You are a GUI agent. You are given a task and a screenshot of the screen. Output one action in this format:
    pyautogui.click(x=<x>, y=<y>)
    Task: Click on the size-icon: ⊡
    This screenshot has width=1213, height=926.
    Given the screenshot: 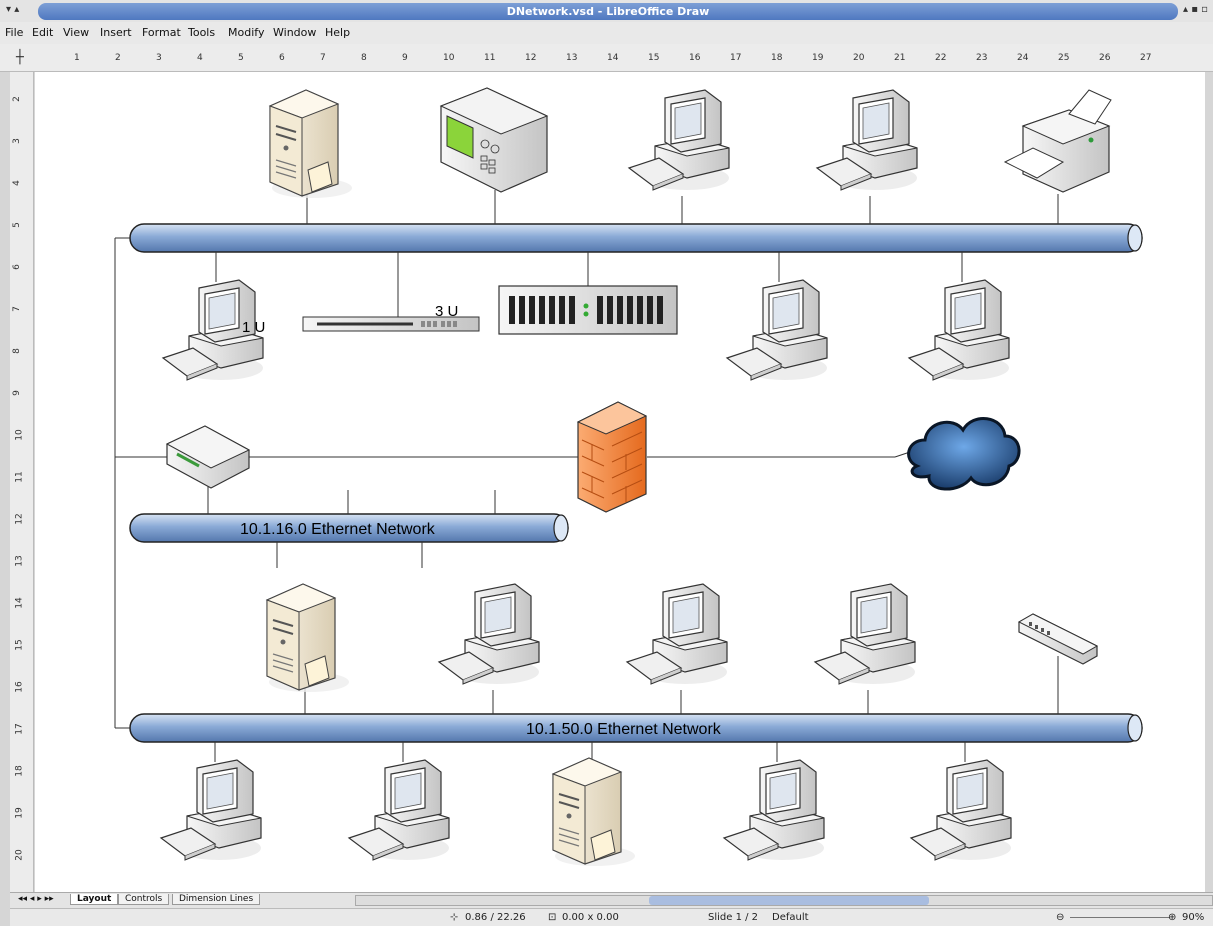 What is the action you would take?
    pyautogui.click(x=552, y=917)
    